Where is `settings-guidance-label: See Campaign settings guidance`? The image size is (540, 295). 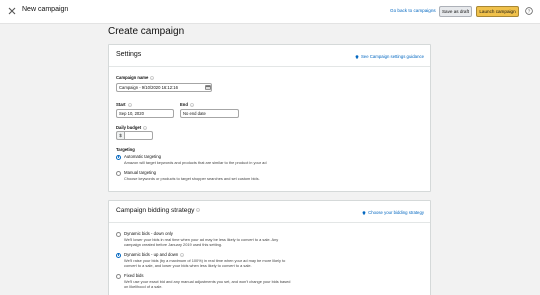
settings-guidance-label: See Campaign settings guidance is located at coordinates (392, 56).